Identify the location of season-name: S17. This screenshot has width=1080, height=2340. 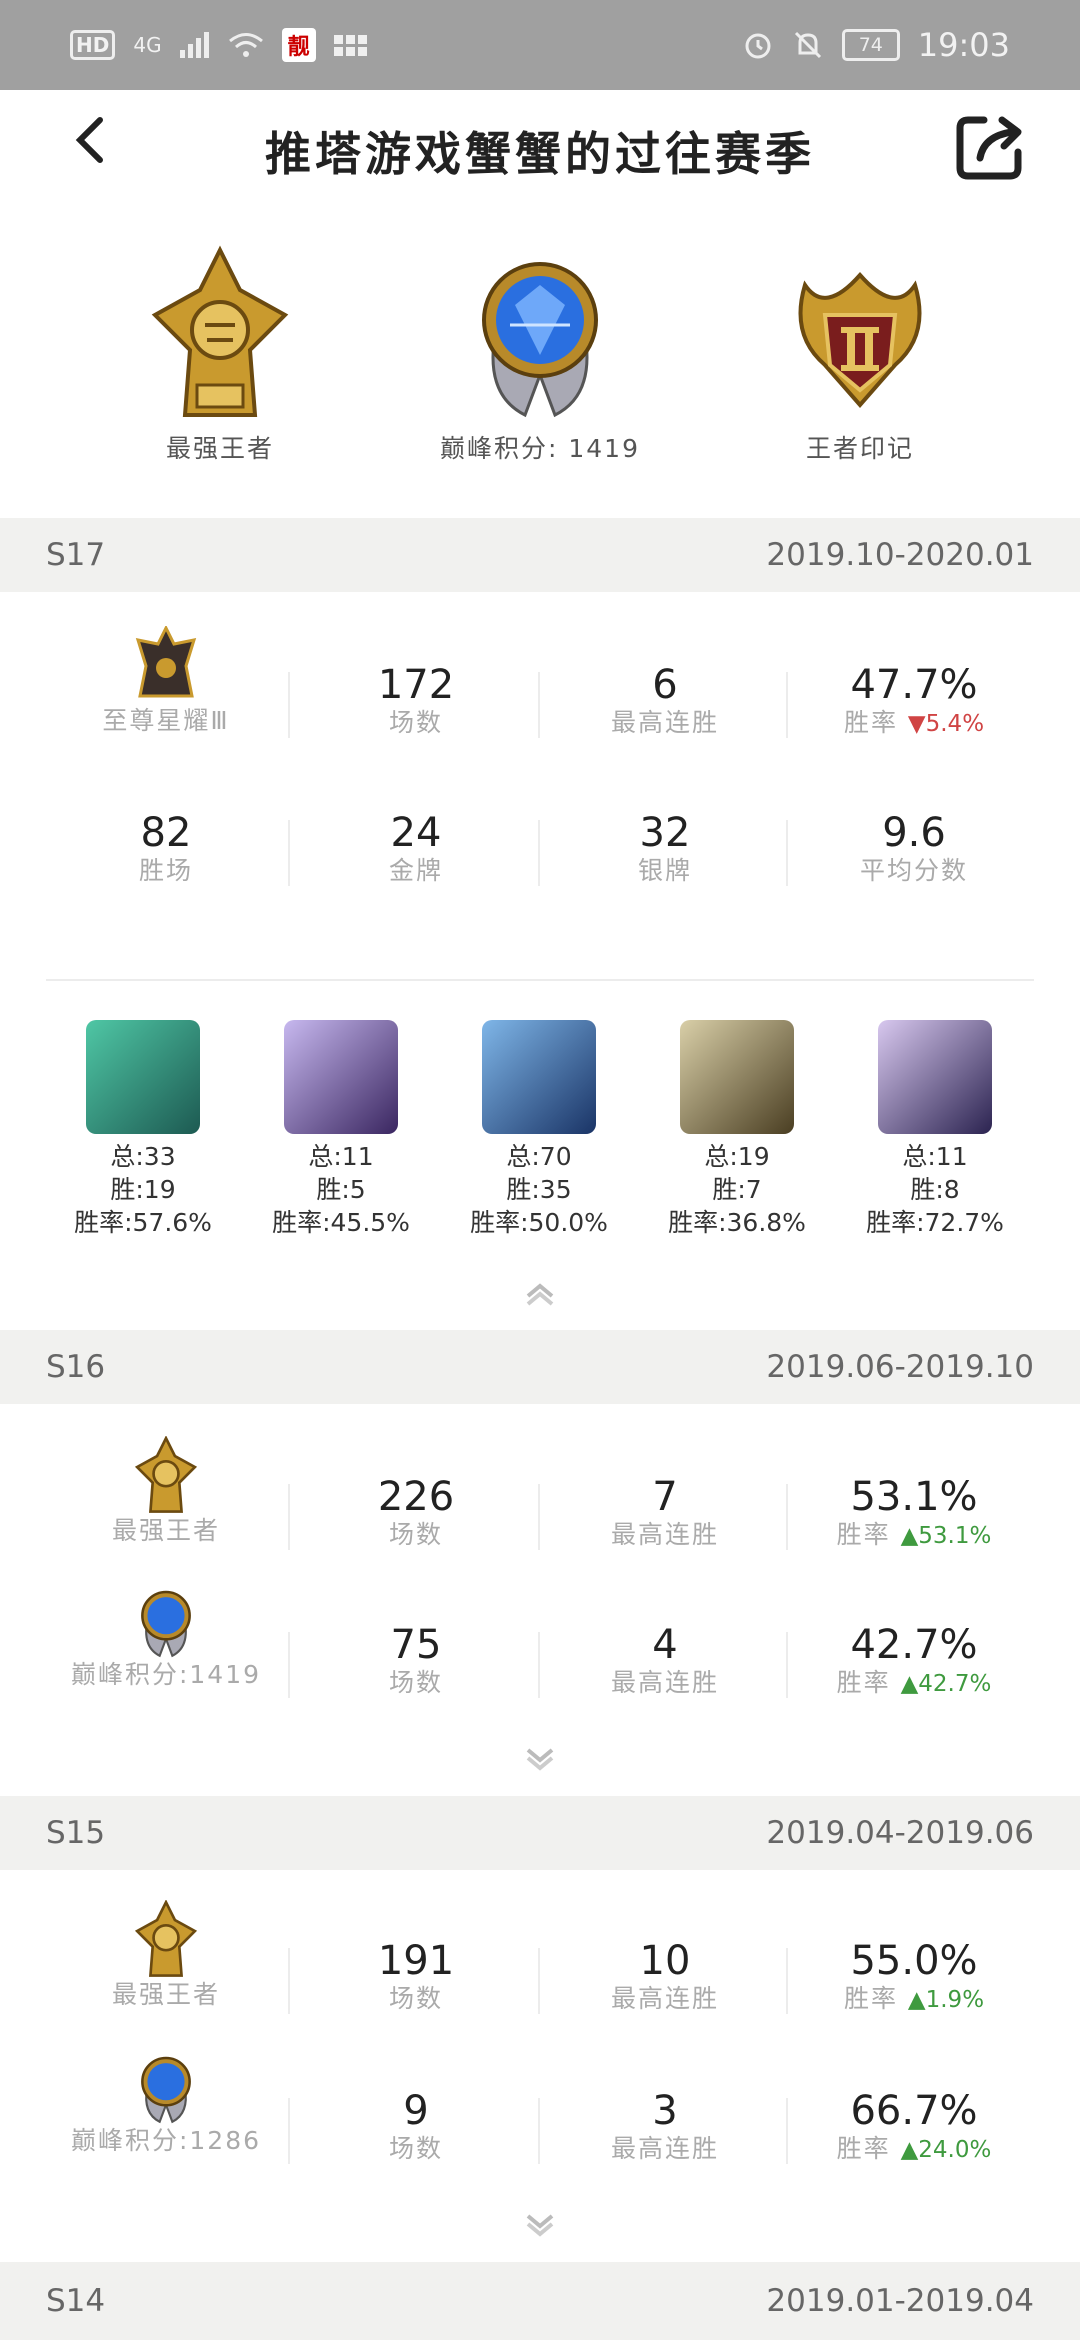
(76, 555).